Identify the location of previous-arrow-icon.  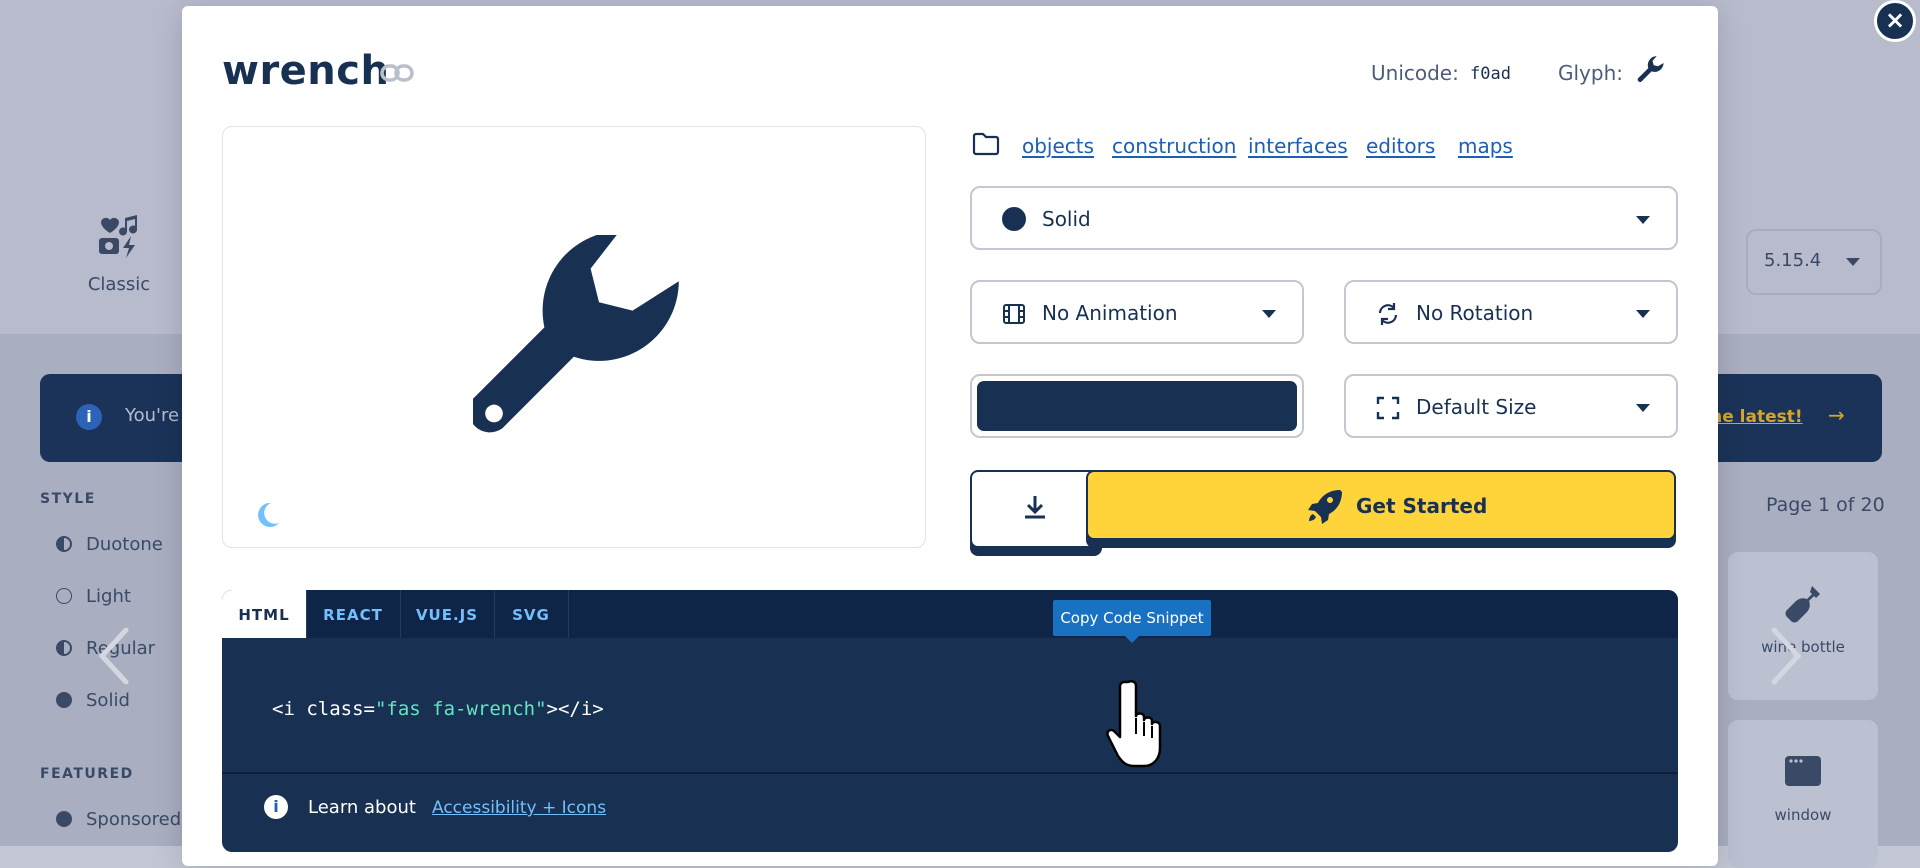
(114, 656).